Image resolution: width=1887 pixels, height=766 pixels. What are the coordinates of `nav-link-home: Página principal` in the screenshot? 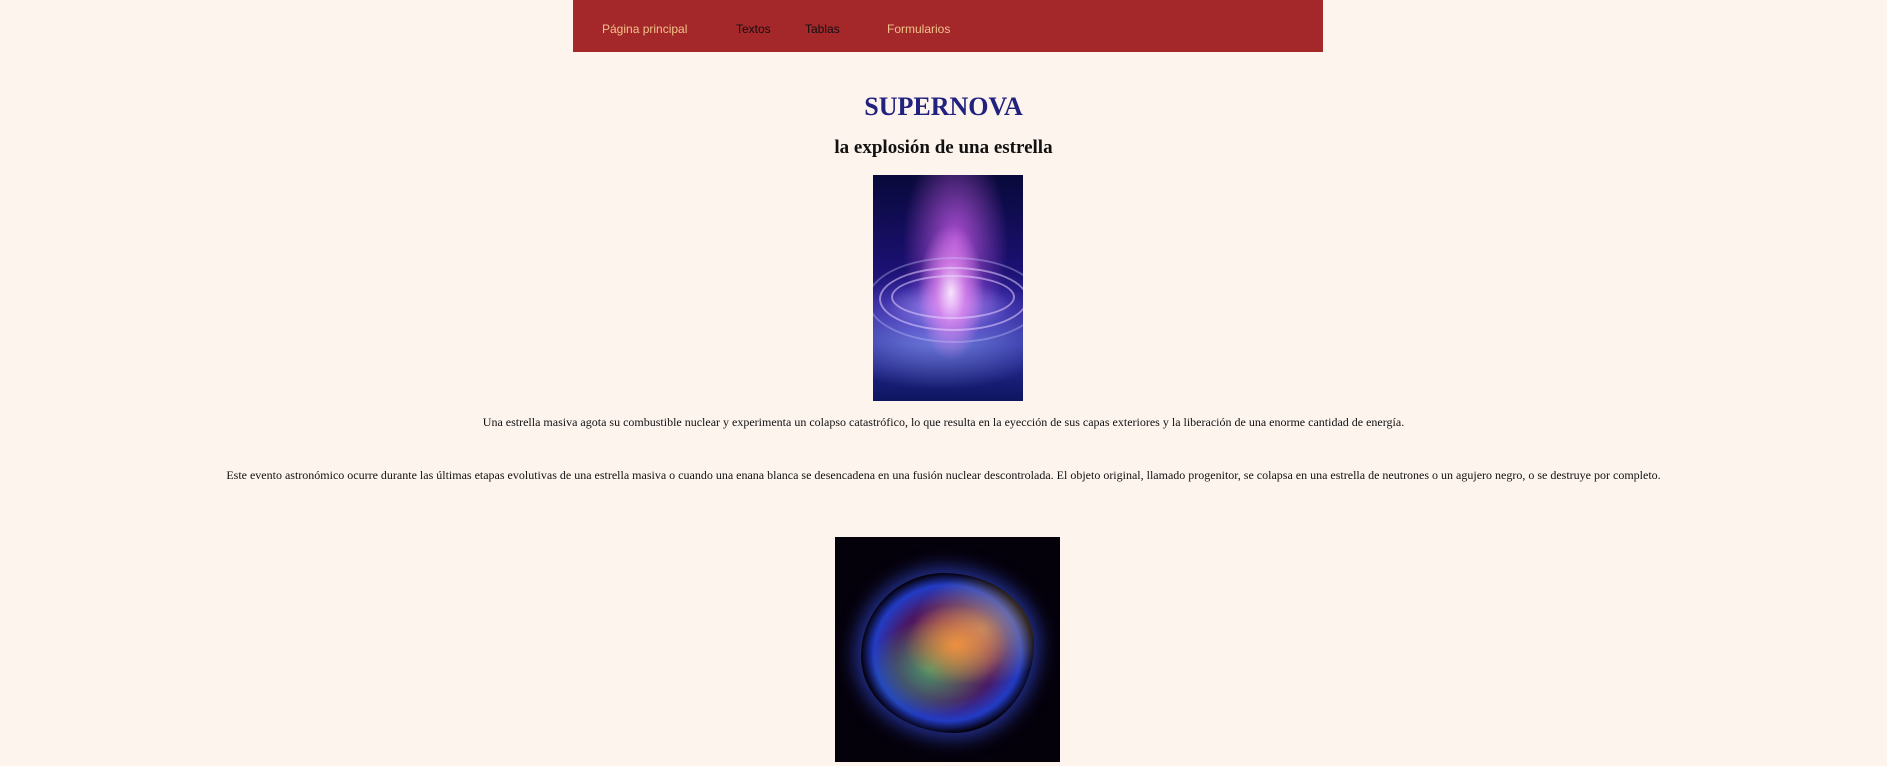 It's located at (644, 29).